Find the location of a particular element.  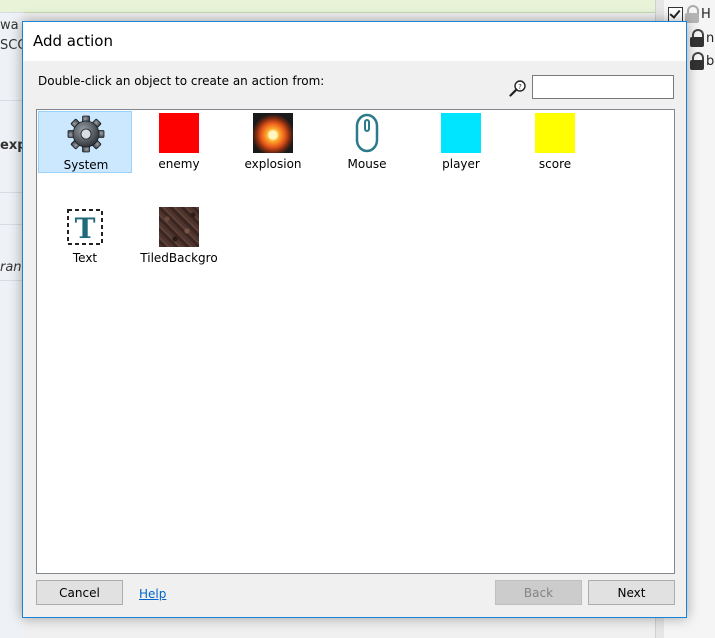

object-item-score: score is located at coordinates (555, 142).